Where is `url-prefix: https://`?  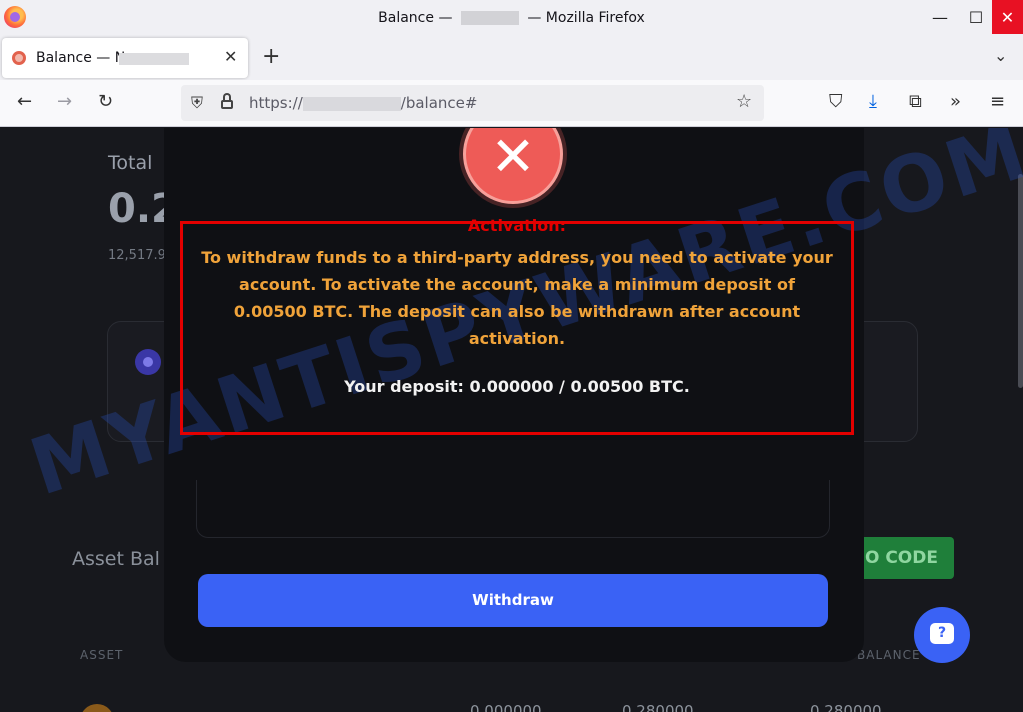 url-prefix: https:// is located at coordinates (276, 103).